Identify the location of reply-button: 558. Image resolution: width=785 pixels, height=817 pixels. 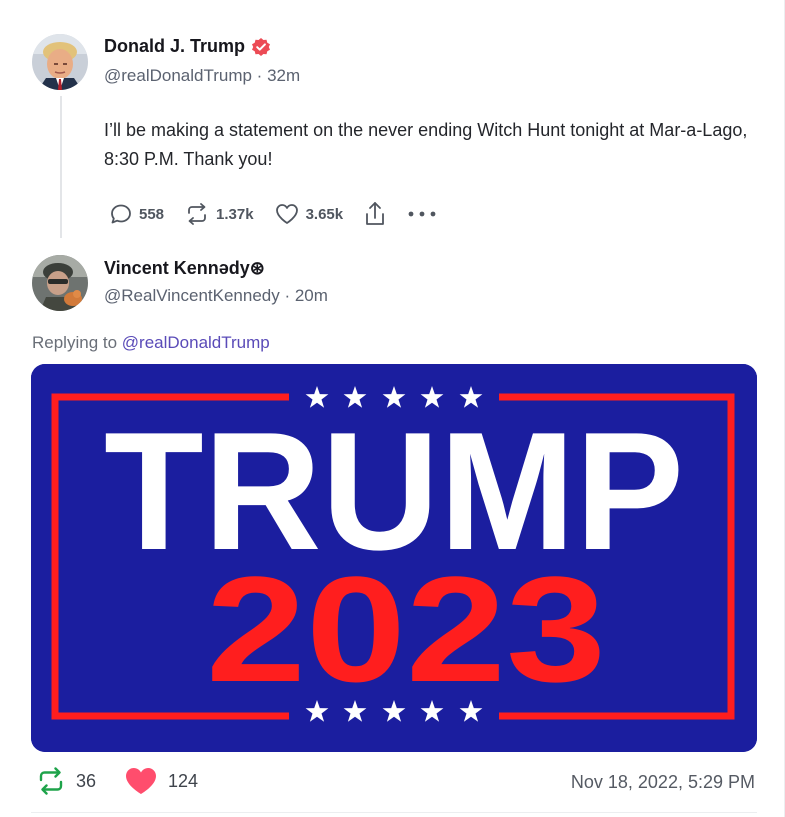
(136, 214).